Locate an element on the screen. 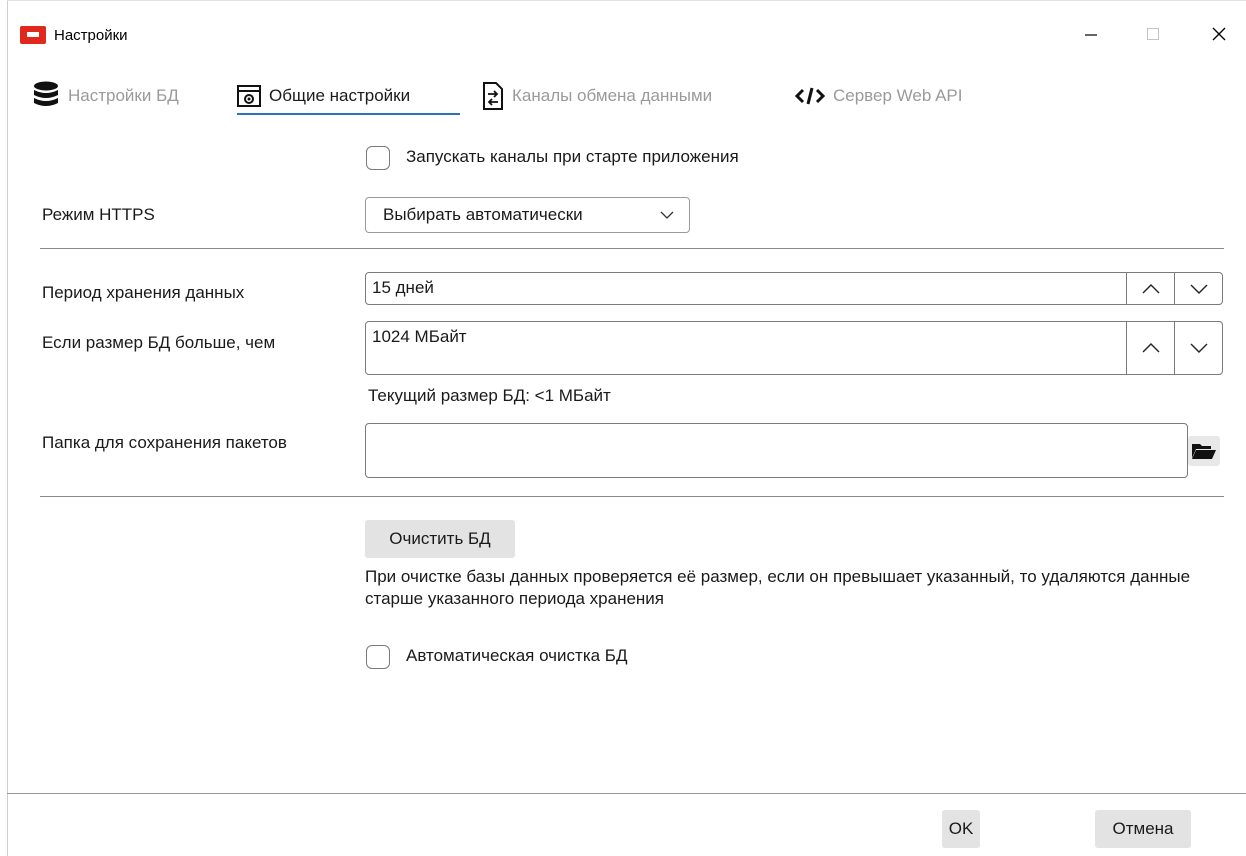  https-mode-label: Режим HTTPS is located at coordinates (98, 214).